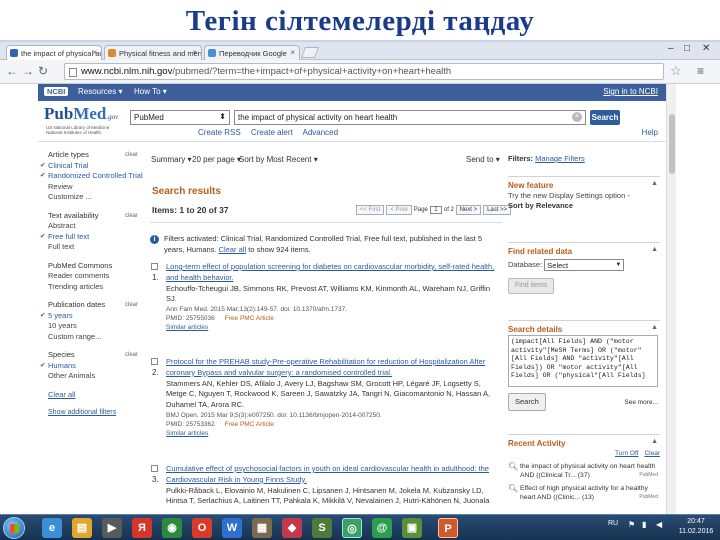  I want to click on forward-arrow-icon: →, so click(28, 71).